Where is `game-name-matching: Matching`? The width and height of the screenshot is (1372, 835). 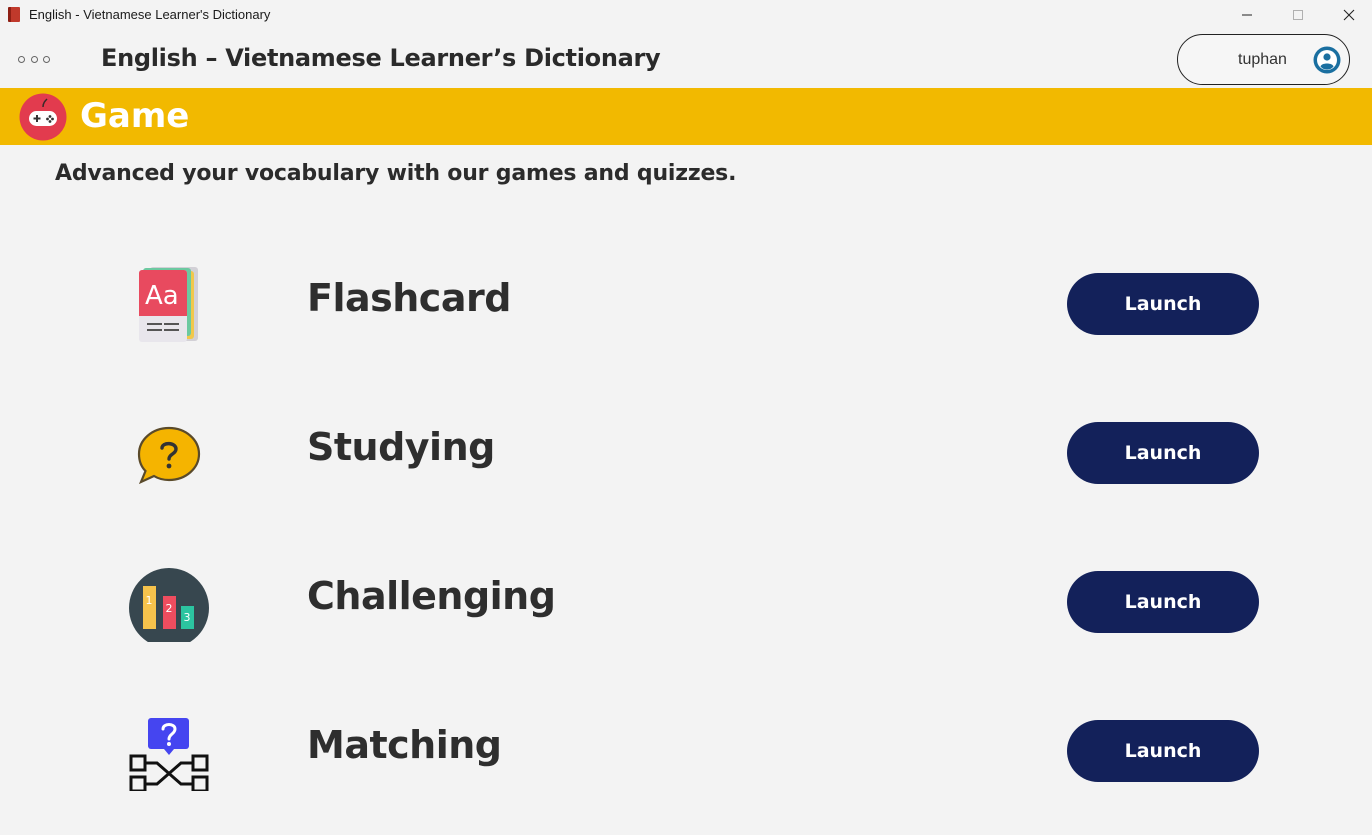
game-name-matching: Matching is located at coordinates (404, 745).